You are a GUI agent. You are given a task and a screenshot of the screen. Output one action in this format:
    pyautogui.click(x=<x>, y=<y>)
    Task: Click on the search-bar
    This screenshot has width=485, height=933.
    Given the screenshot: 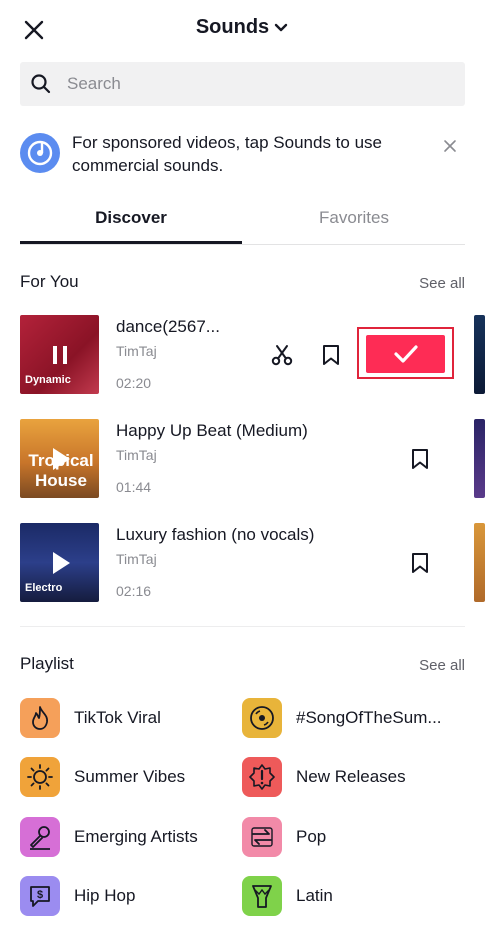 What is the action you would take?
    pyautogui.click(x=242, y=84)
    